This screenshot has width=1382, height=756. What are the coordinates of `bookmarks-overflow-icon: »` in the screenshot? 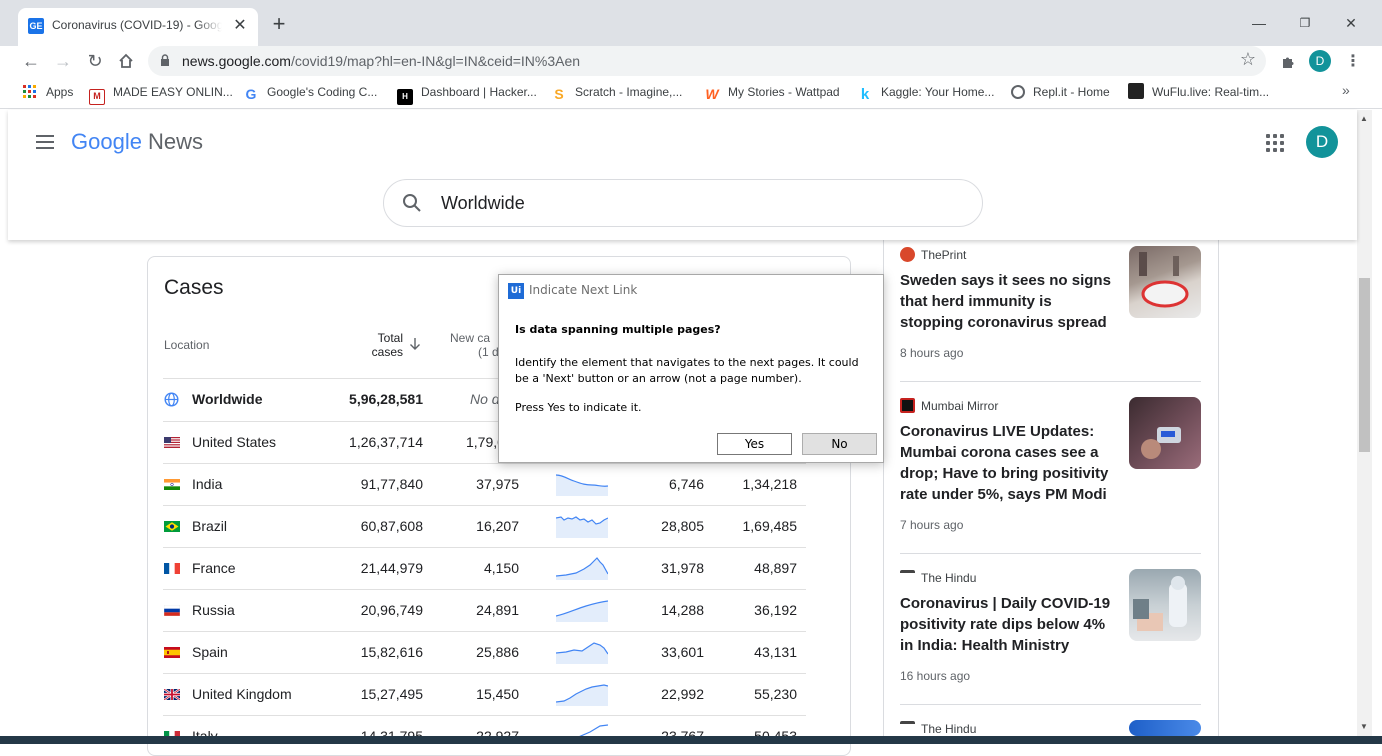 It's located at (1346, 90).